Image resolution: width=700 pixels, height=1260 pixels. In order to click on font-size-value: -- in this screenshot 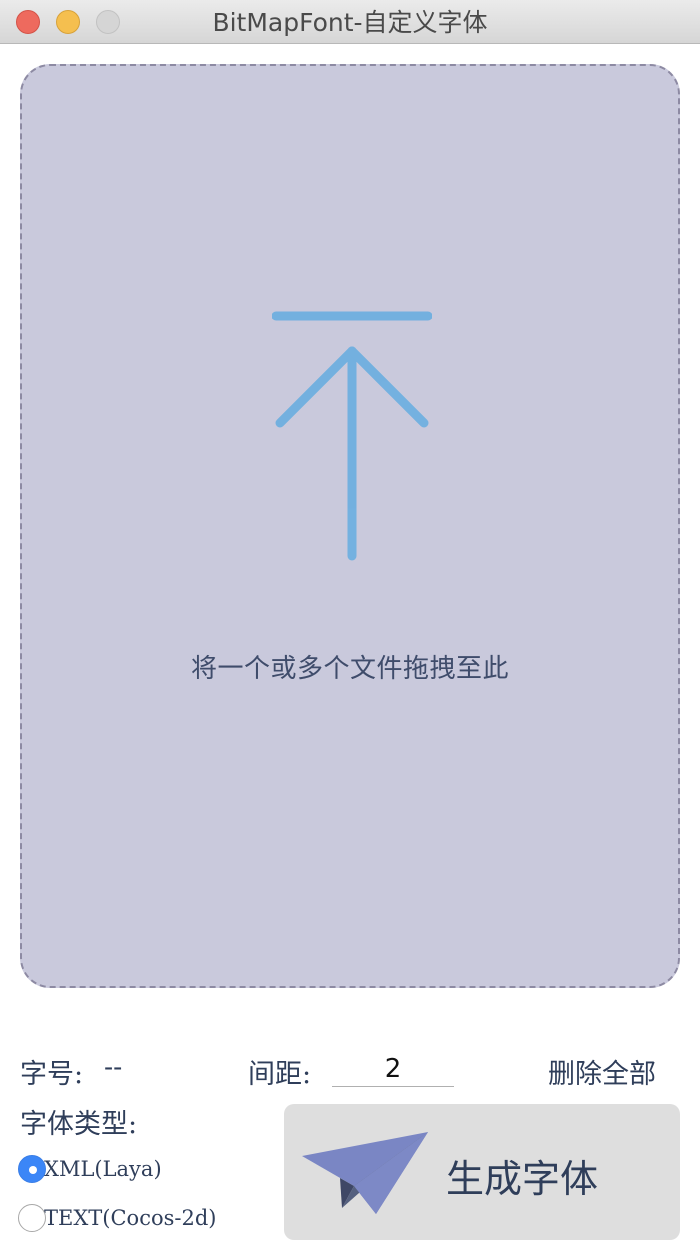, I will do `click(113, 1067)`.